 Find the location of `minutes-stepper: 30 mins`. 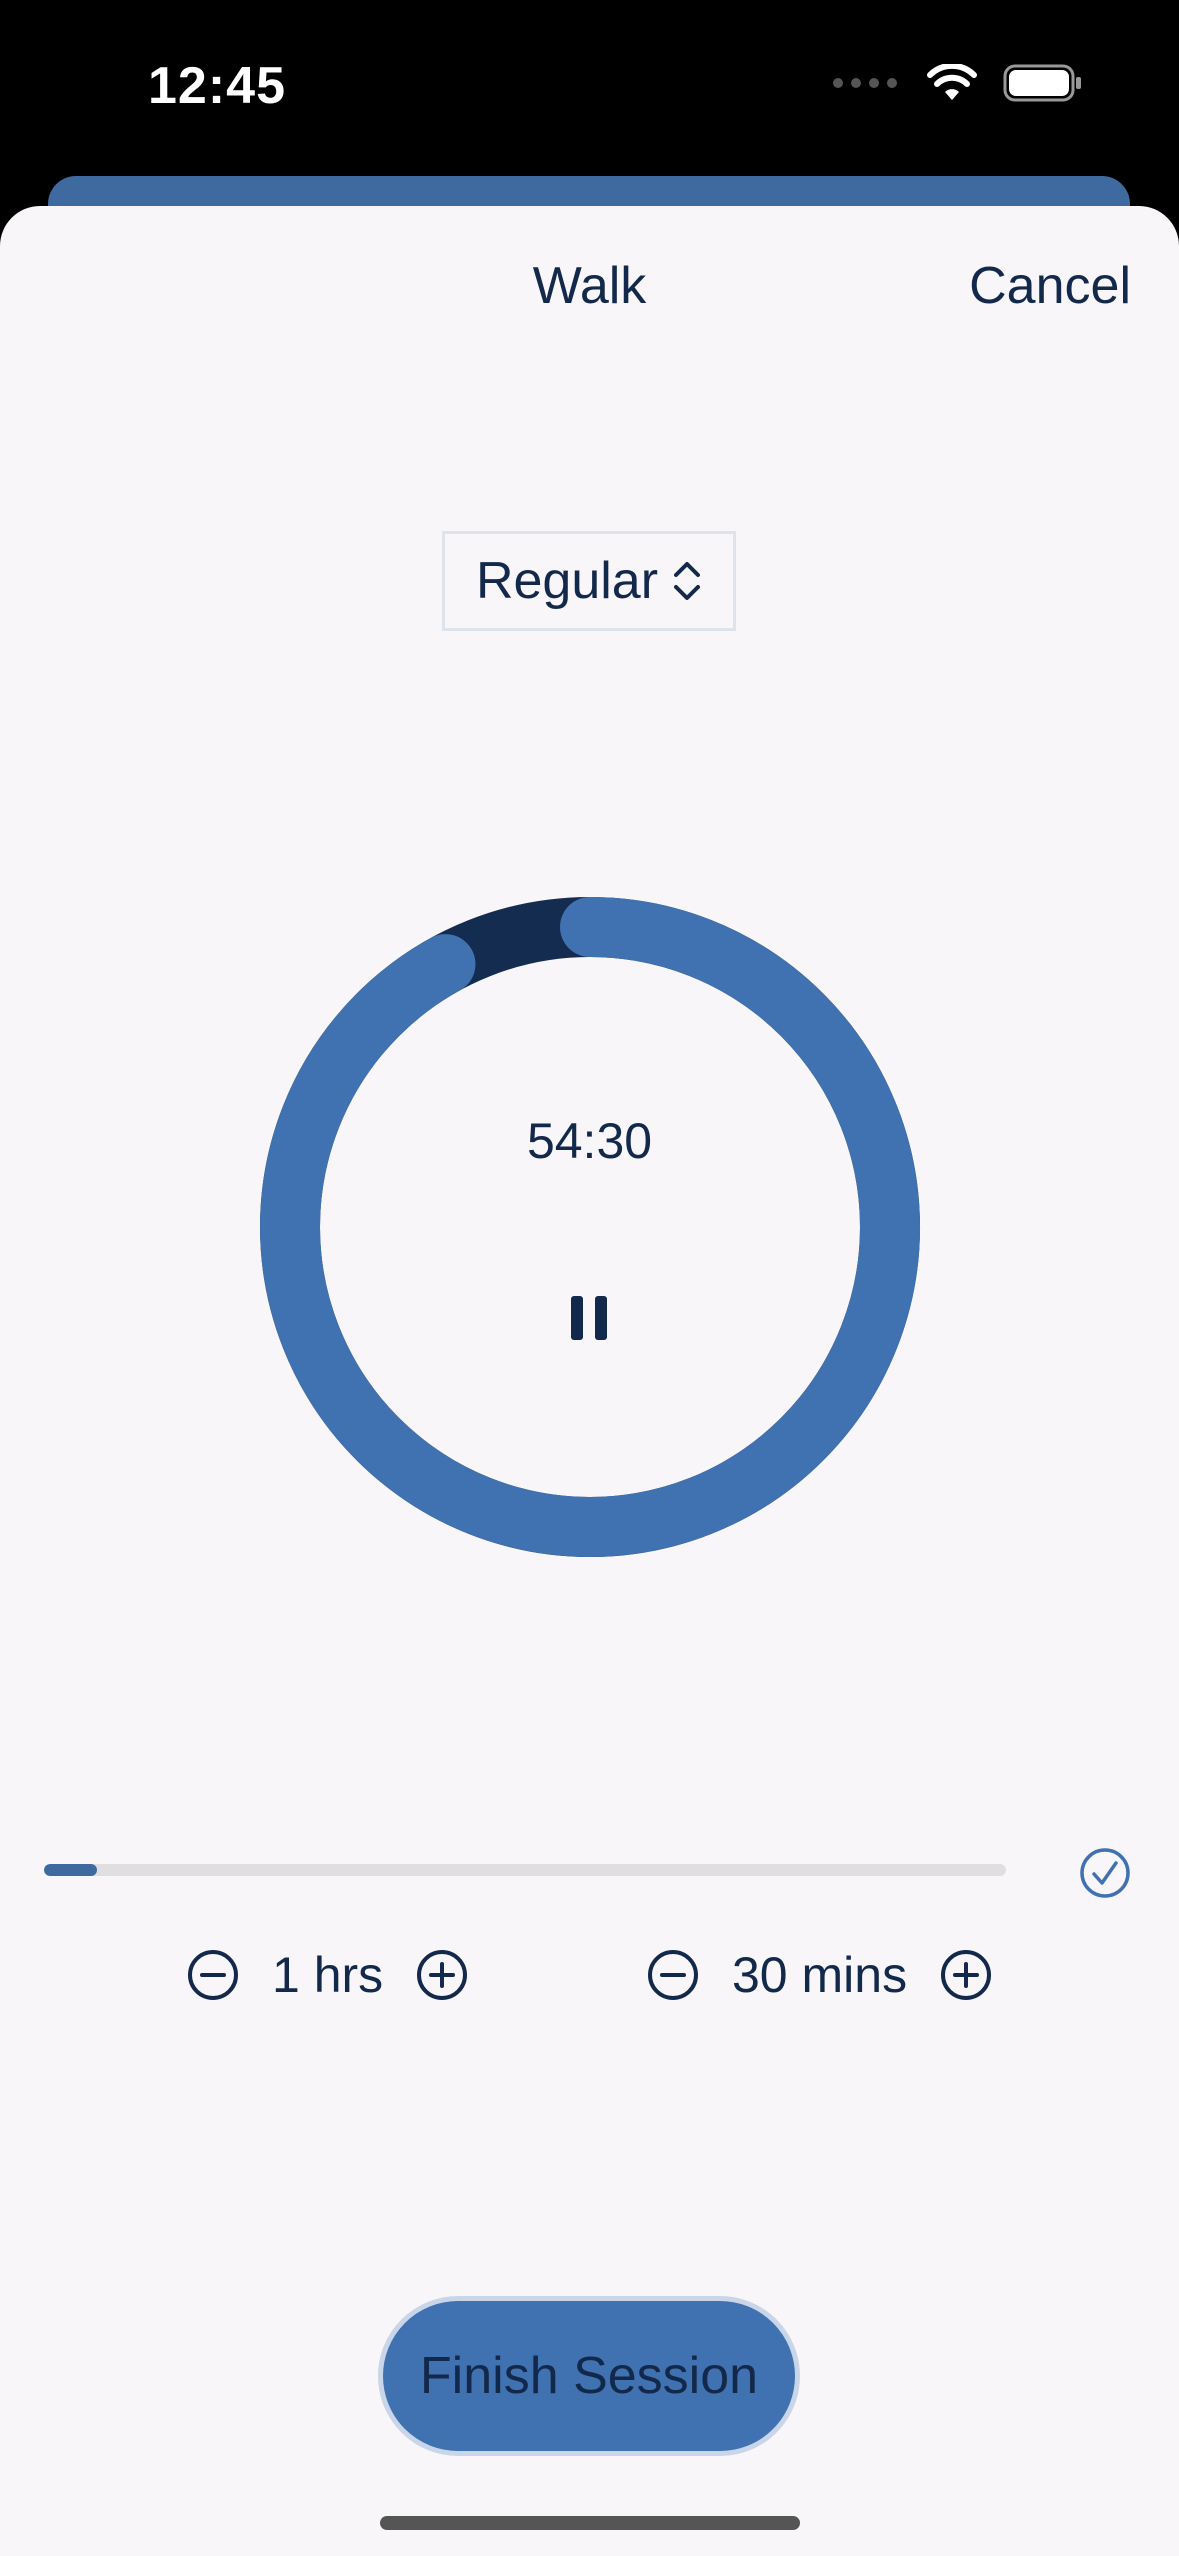

minutes-stepper: 30 mins is located at coordinates (819, 1975).